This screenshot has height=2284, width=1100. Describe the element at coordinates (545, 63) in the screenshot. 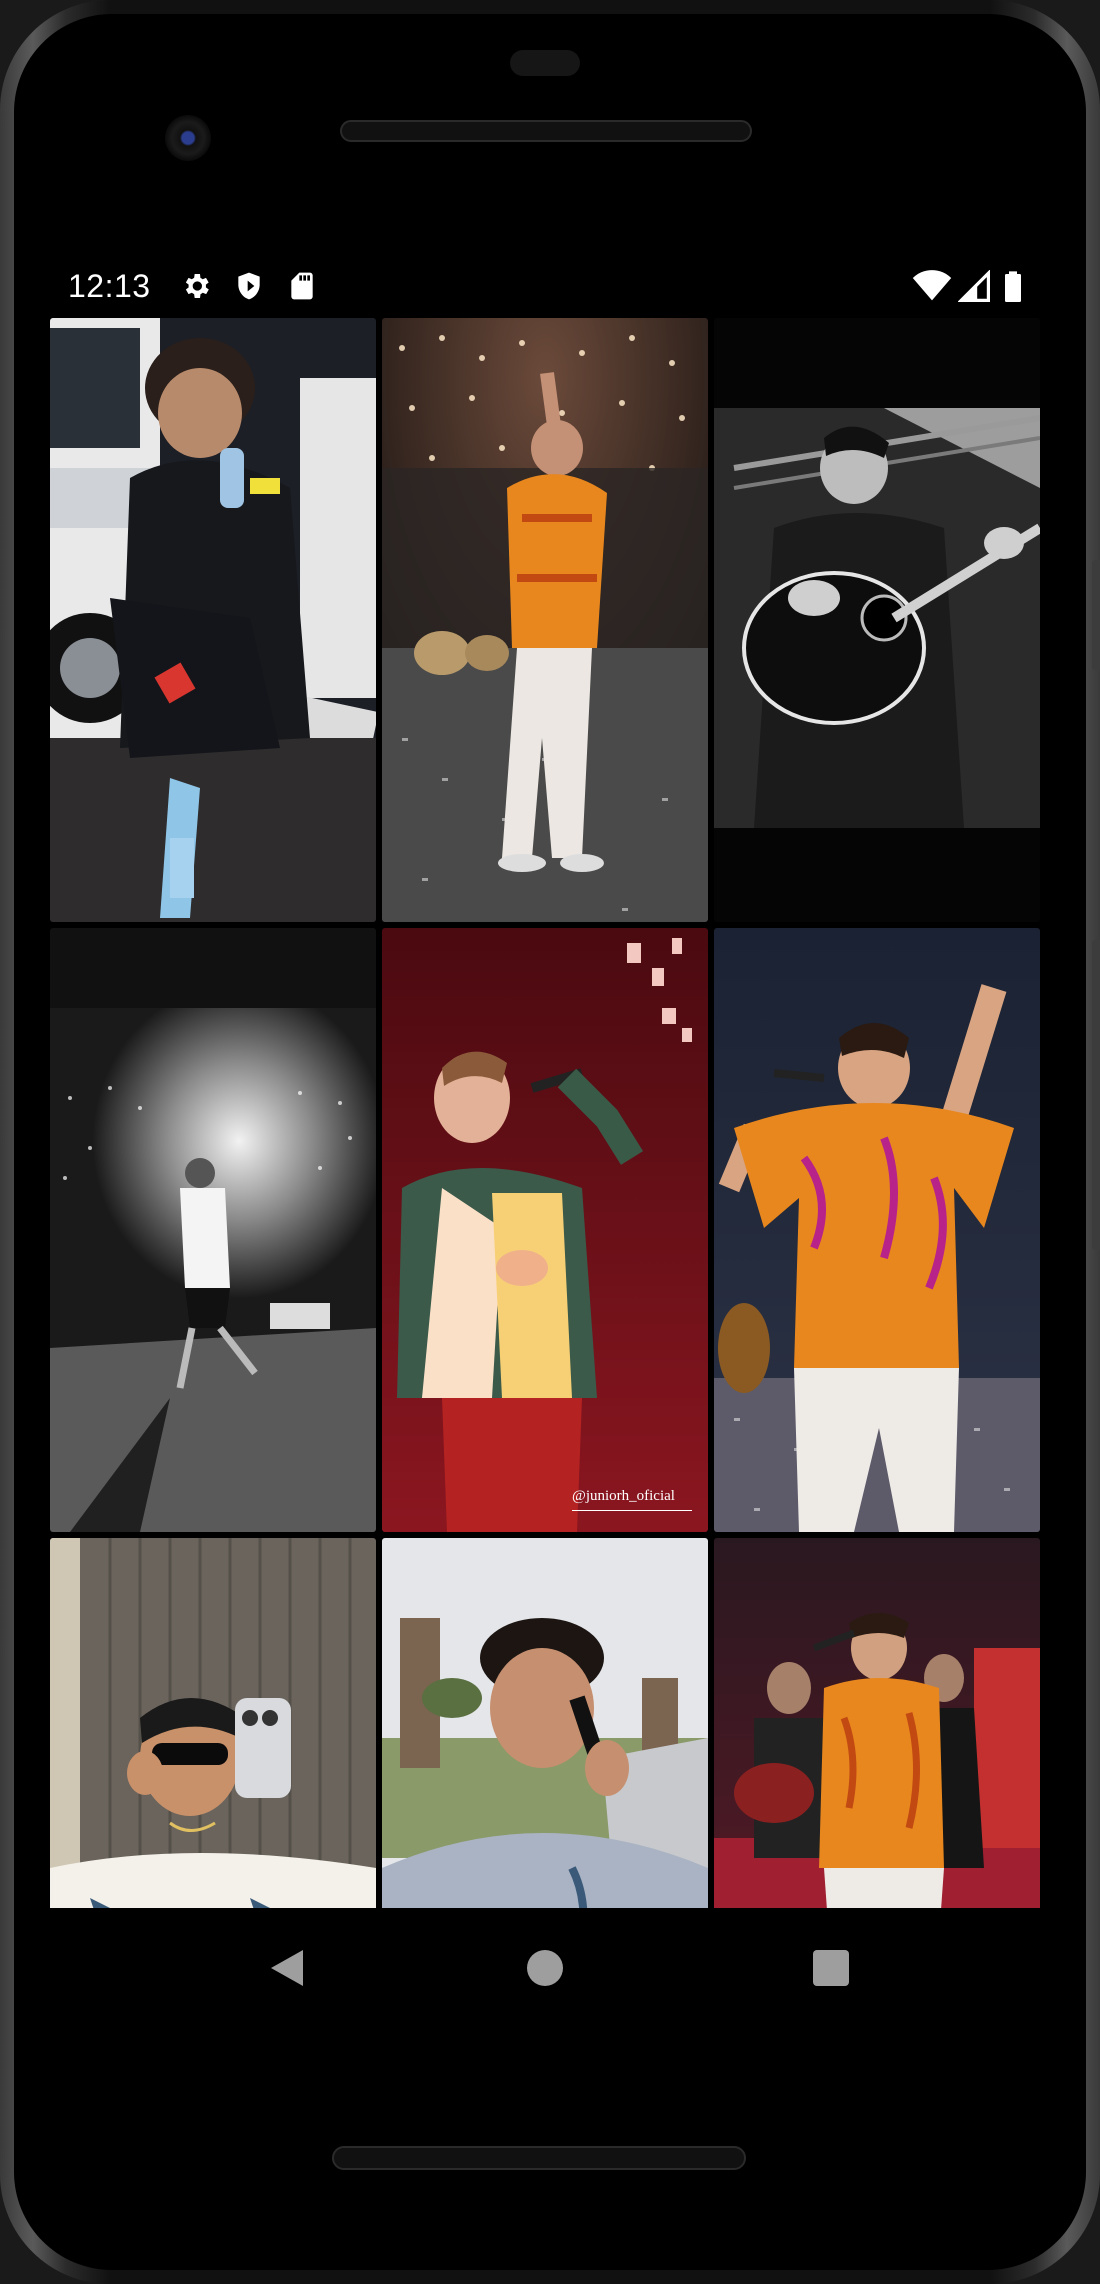

I see `earpiece` at that location.